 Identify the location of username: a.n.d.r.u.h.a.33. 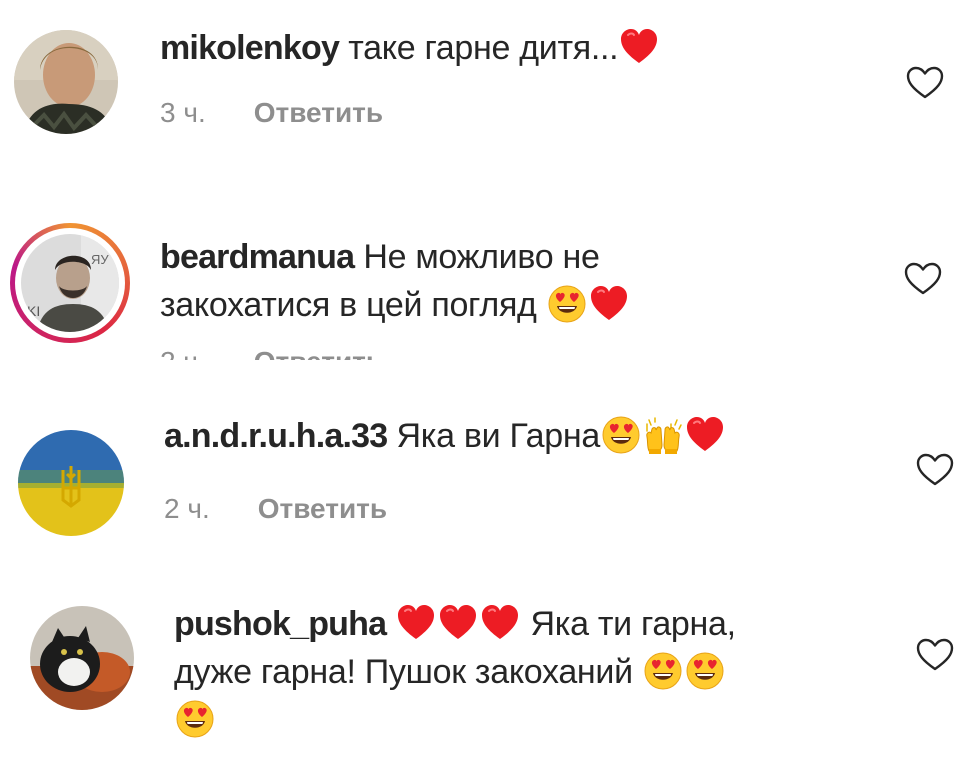
(276, 436).